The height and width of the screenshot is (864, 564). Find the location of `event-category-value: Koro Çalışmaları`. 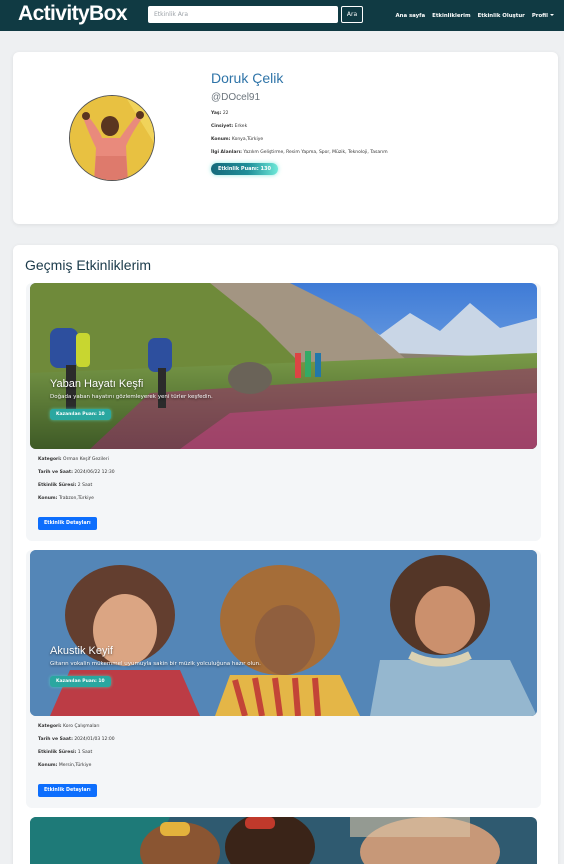

event-category-value: Koro Çalışmaları is located at coordinates (81, 726).